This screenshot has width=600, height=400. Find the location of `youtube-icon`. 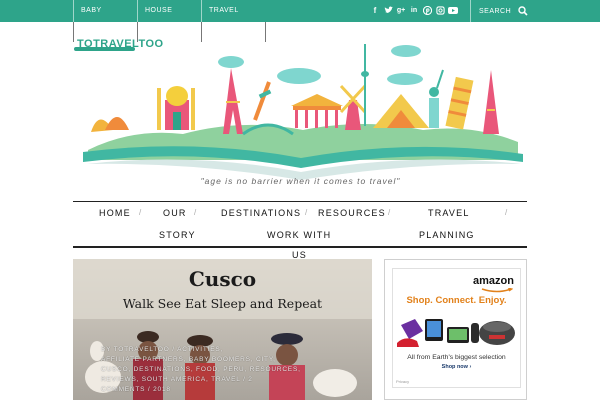

youtube-icon is located at coordinates (453, 11).